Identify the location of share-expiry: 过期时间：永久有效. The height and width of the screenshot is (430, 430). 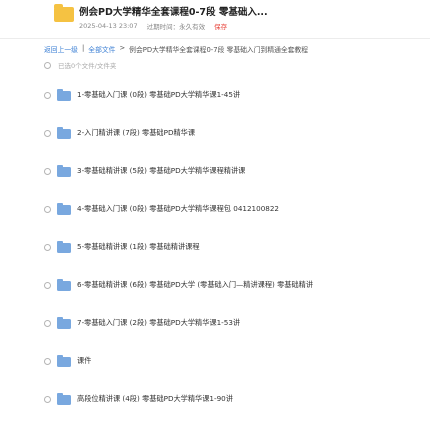
(176, 27).